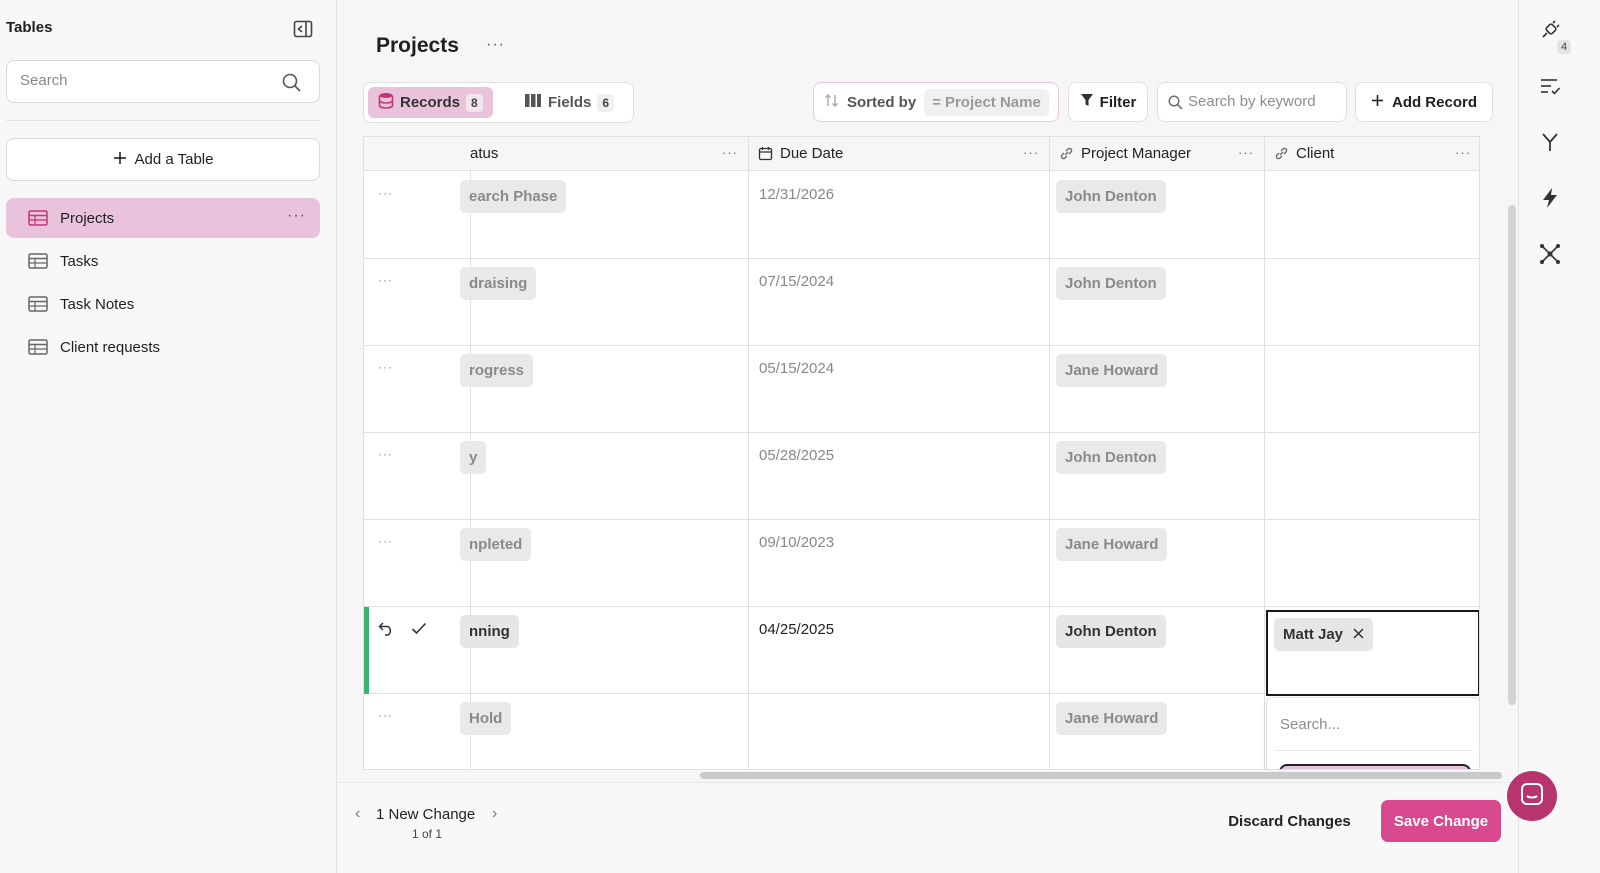  Describe the element at coordinates (498, 283) in the screenshot. I see `status-chip: draising` at that location.